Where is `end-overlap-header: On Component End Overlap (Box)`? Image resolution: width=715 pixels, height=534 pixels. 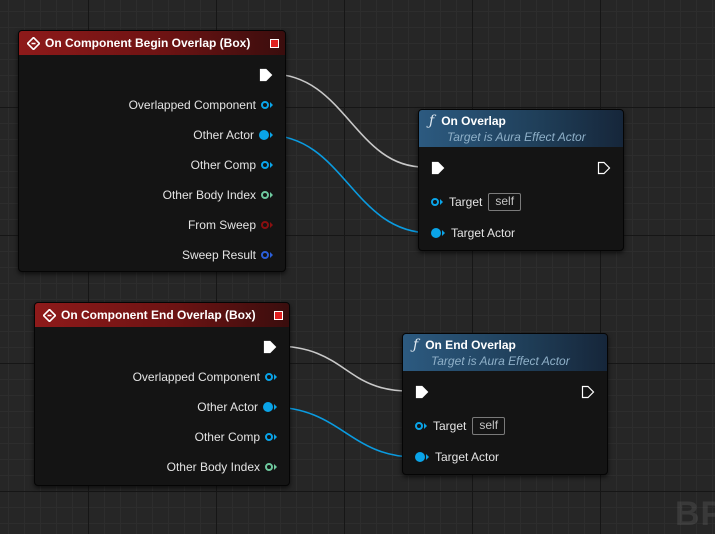 end-overlap-header: On Component End Overlap (Box) is located at coordinates (162, 315).